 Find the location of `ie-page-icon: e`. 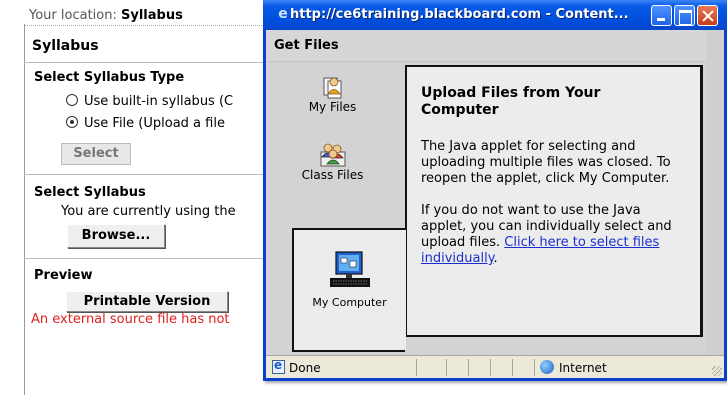

ie-page-icon: e is located at coordinates (283, 14).